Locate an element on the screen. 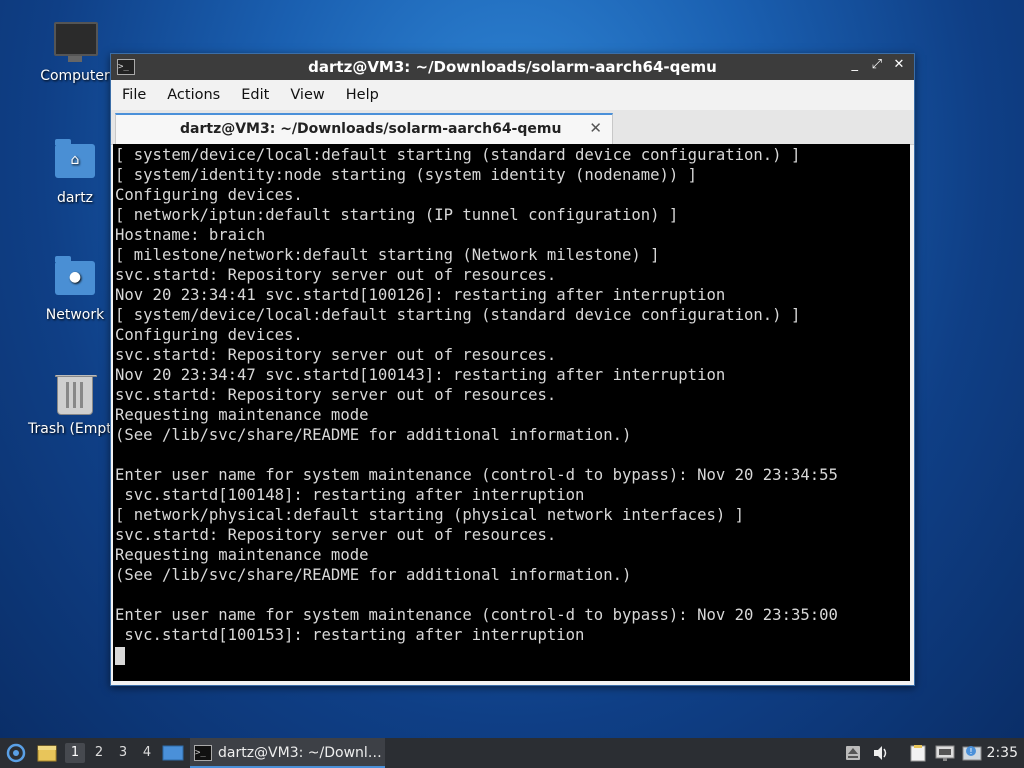  desktop-icon-label: dartz is located at coordinates (75, 198).